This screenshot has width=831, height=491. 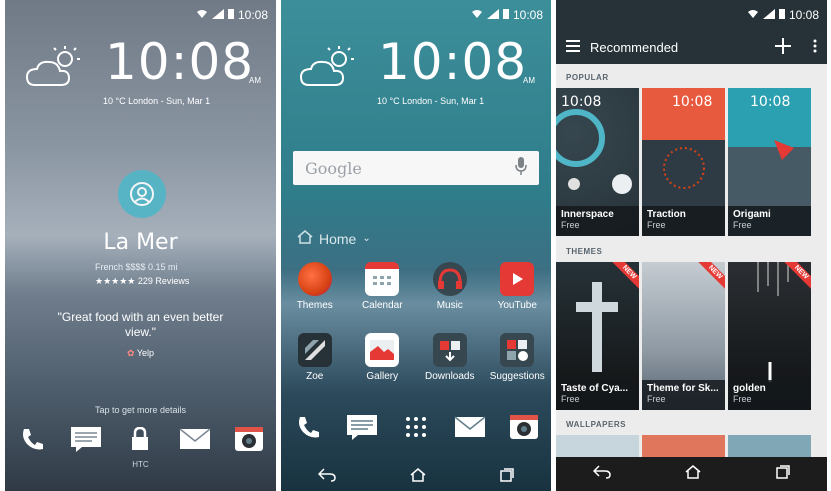 What do you see at coordinates (314, 305) in the screenshot?
I see `app-label: Themes` at bounding box center [314, 305].